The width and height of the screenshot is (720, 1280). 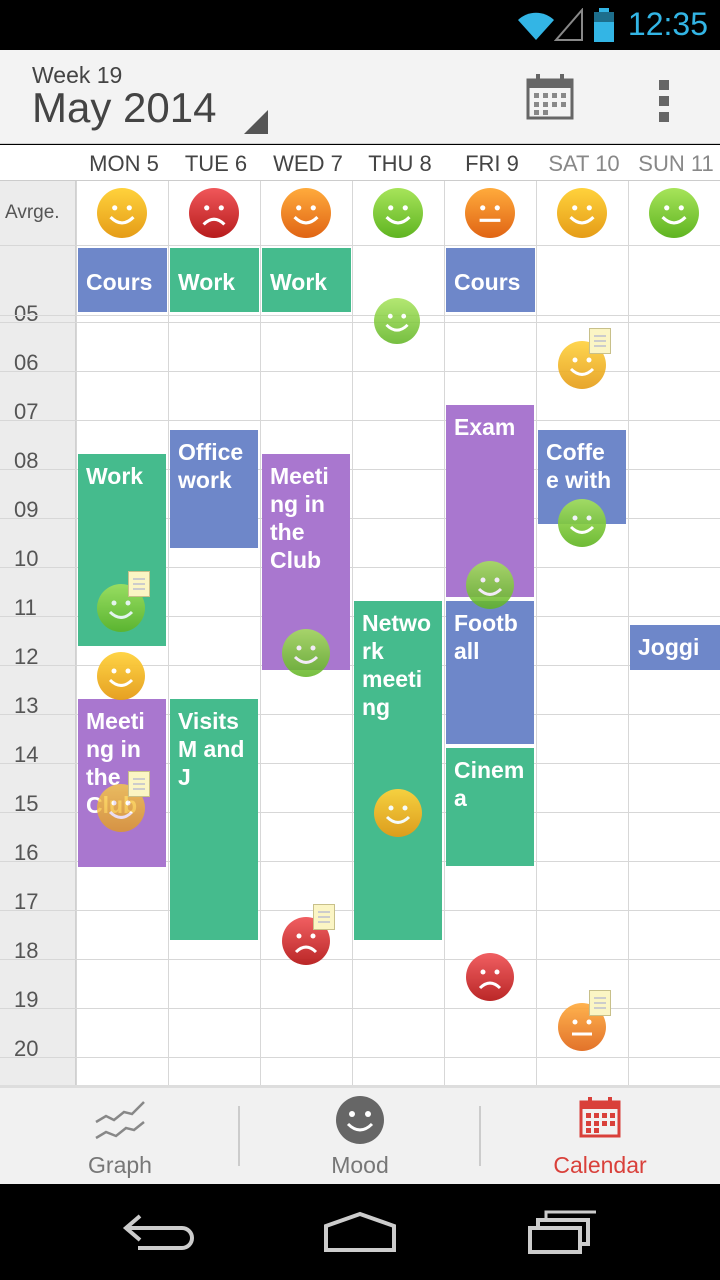 I want to click on calendar-event: Footb all, so click(x=490, y=672).